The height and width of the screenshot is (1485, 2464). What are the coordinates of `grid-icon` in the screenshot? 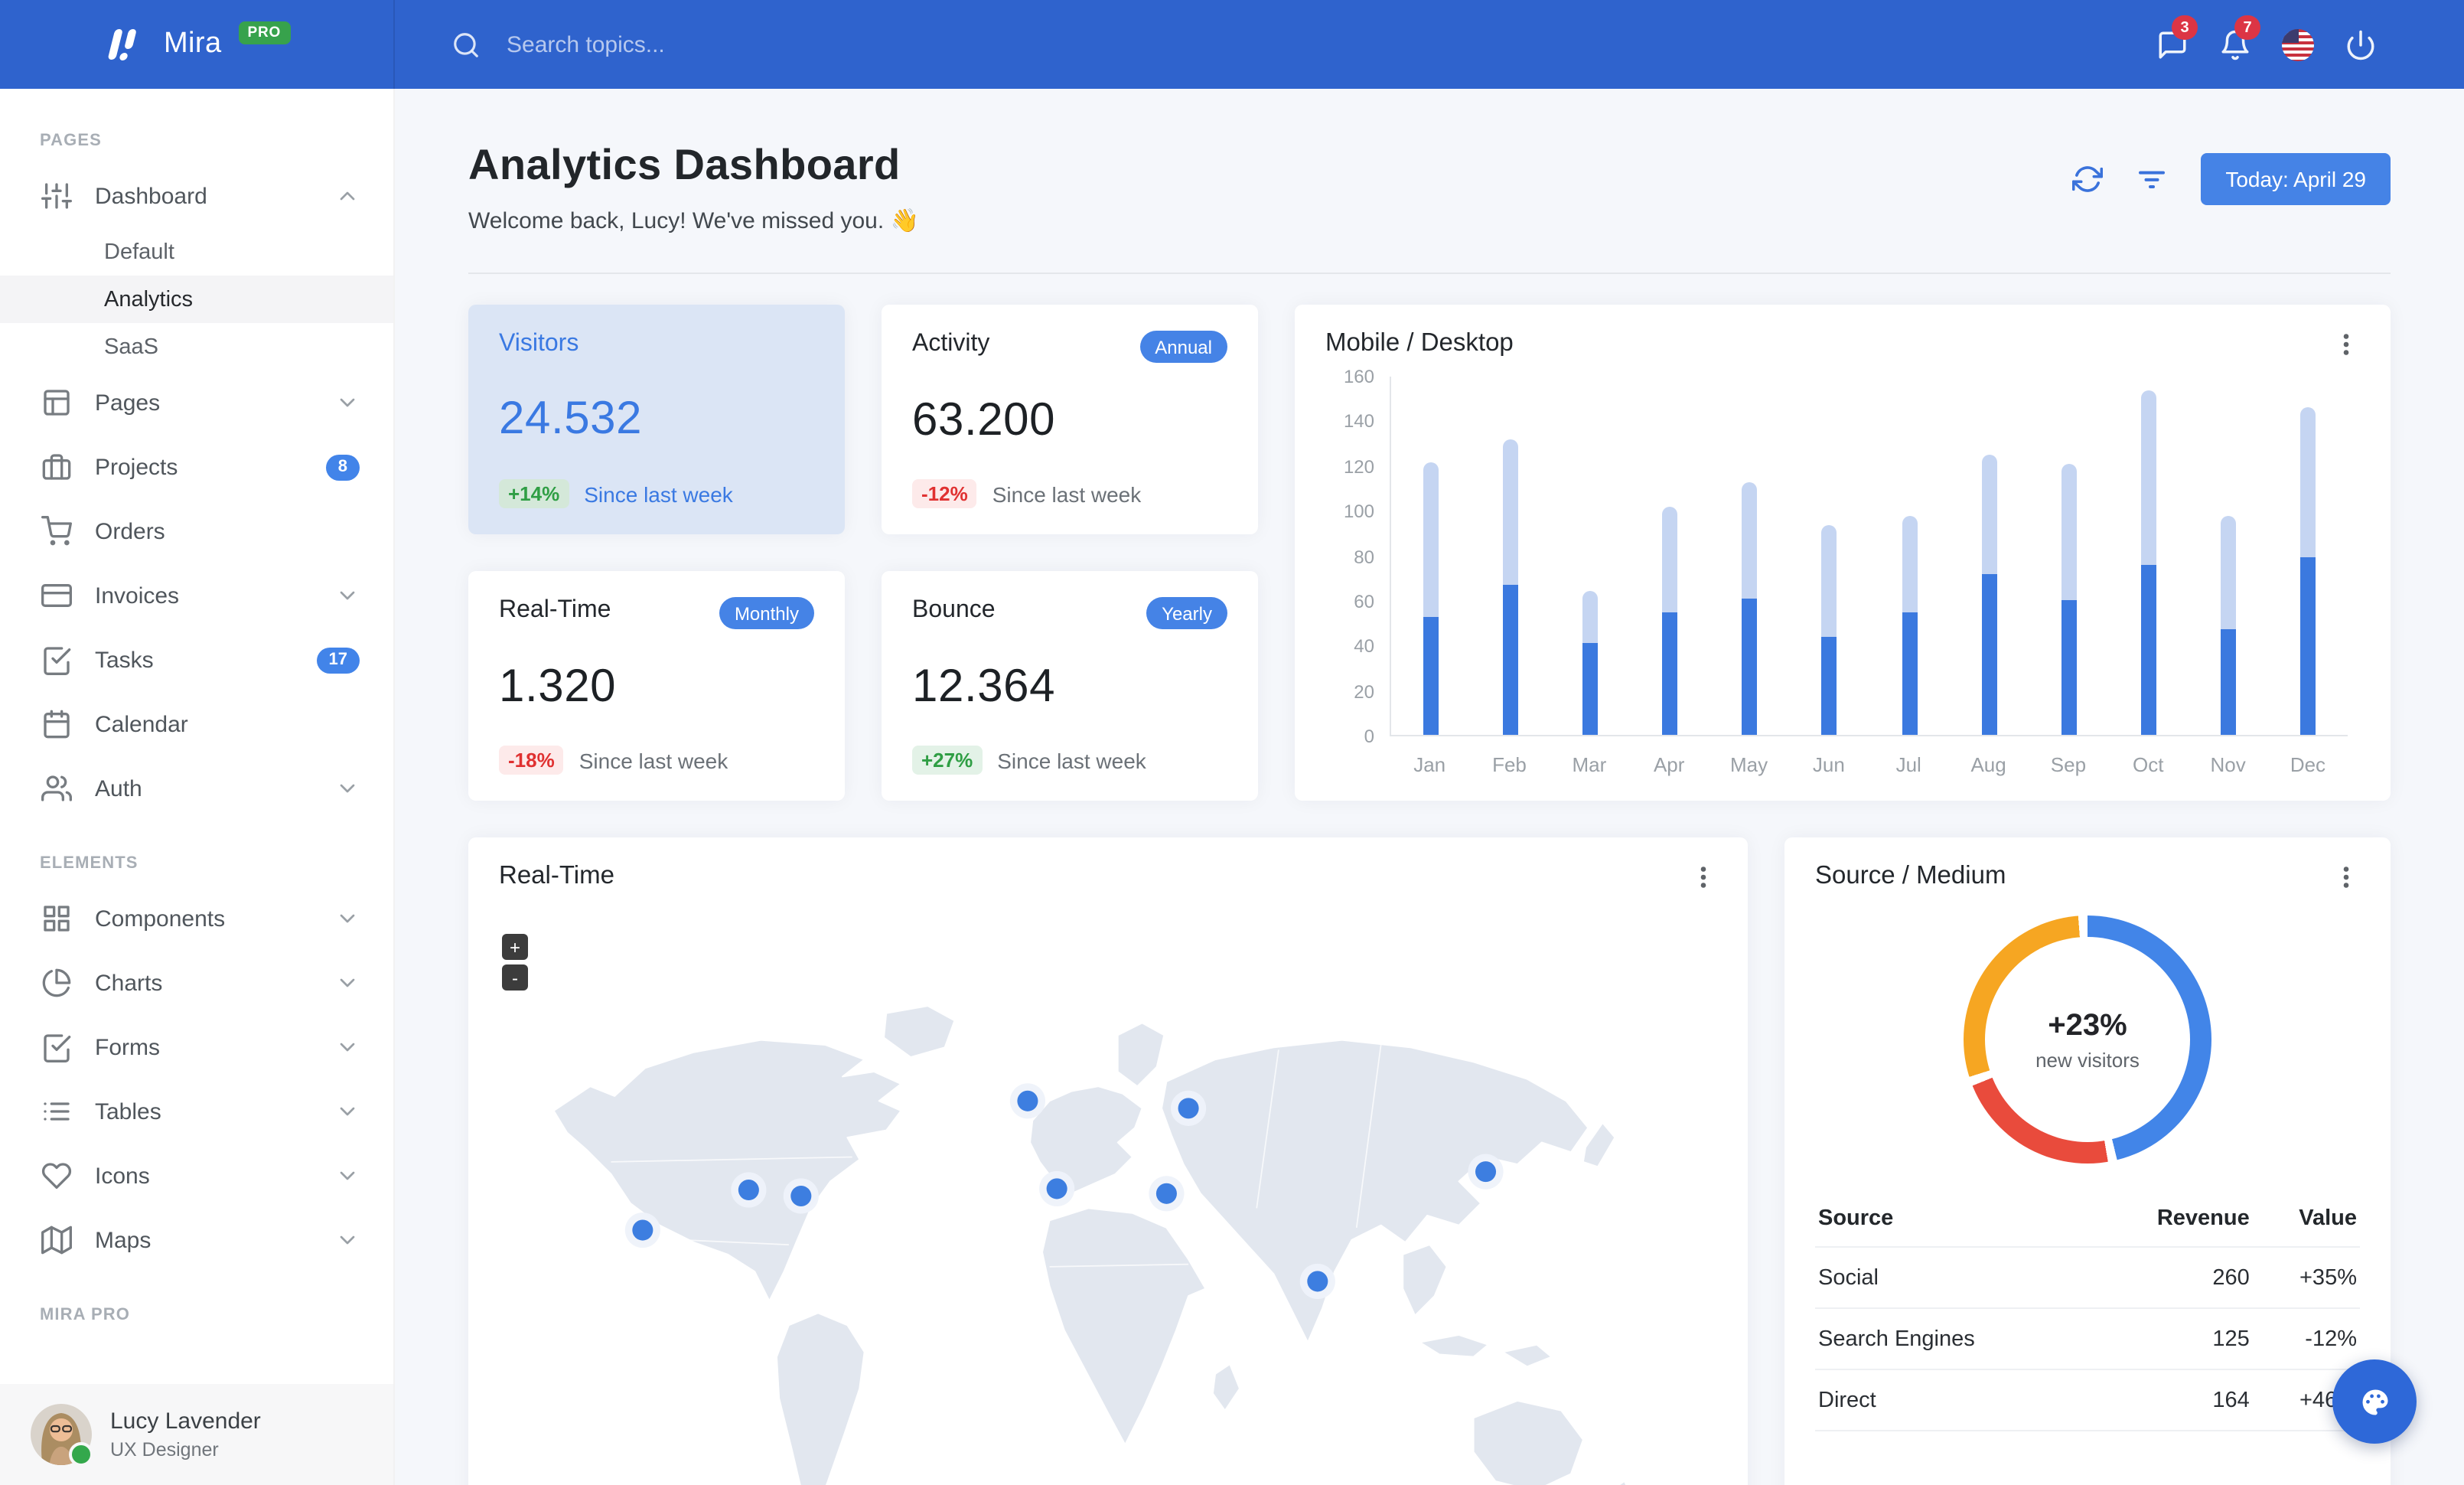 It's located at (57, 918).